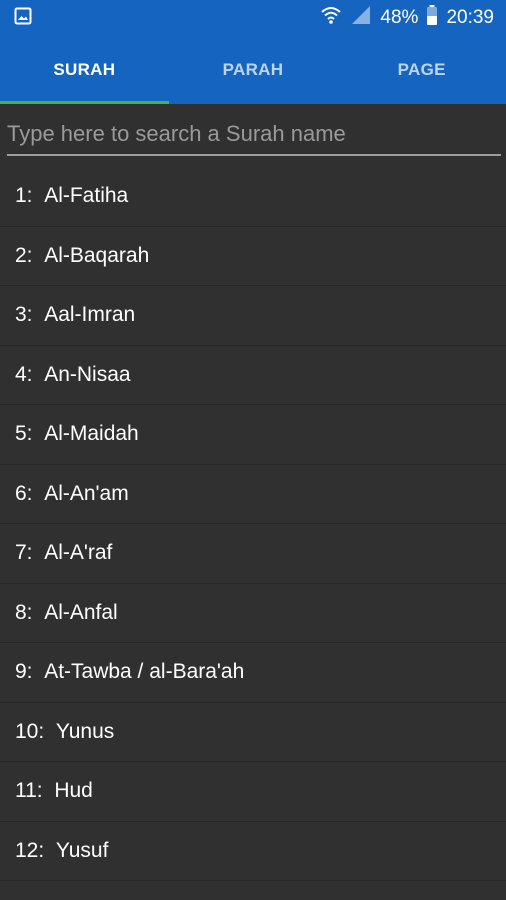 This screenshot has width=506, height=900. Describe the element at coordinates (97, 255) in the screenshot. I see `surah-name: Al-Baqarah` at that location.